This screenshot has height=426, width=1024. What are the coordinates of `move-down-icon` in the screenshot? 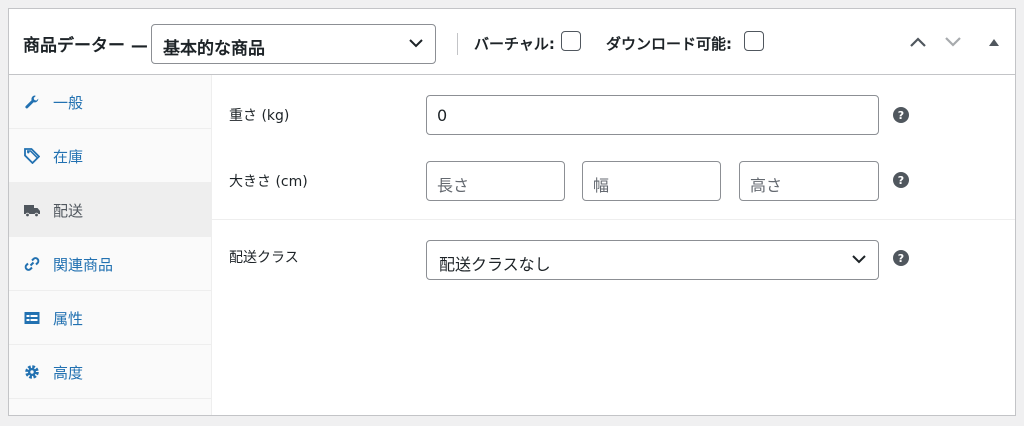 It's located at (953, 42).